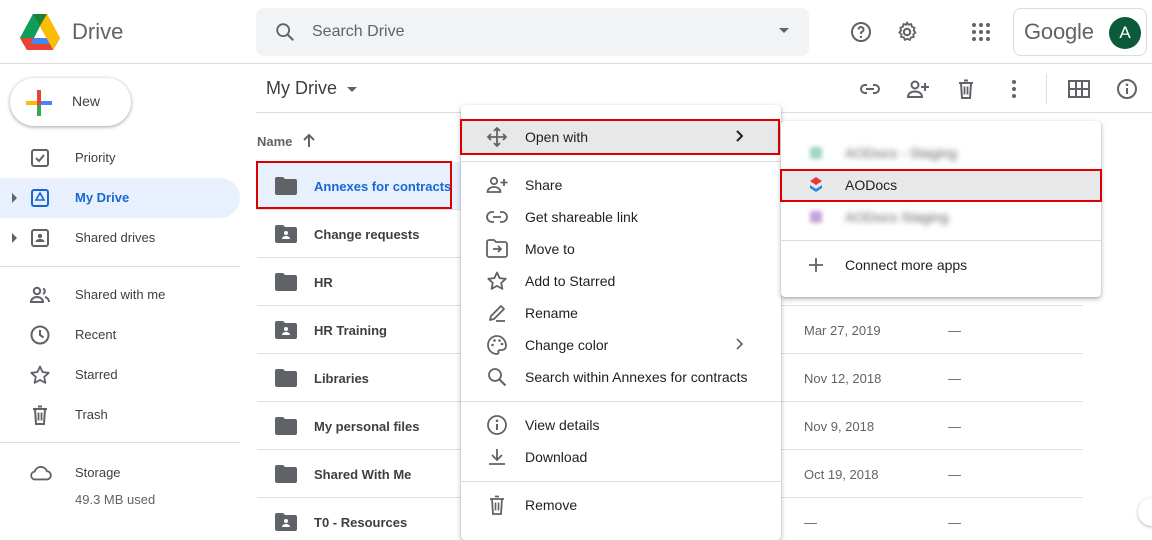 The height and width of the screenshot is (540, 1152). I want to click on grid-view-icon, so click(1079, 89).